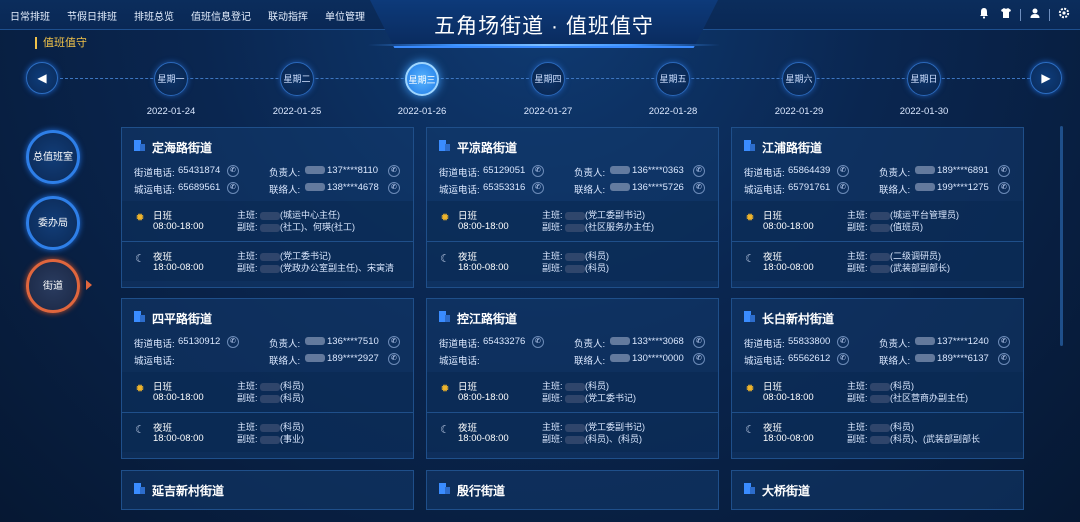 This screenshot has width=1080, height=522. What do you see at coordinates (310, 215) in the screenshot?
I see `main-duty-role: (城运中心主任)` at bounding box center [310, 215].